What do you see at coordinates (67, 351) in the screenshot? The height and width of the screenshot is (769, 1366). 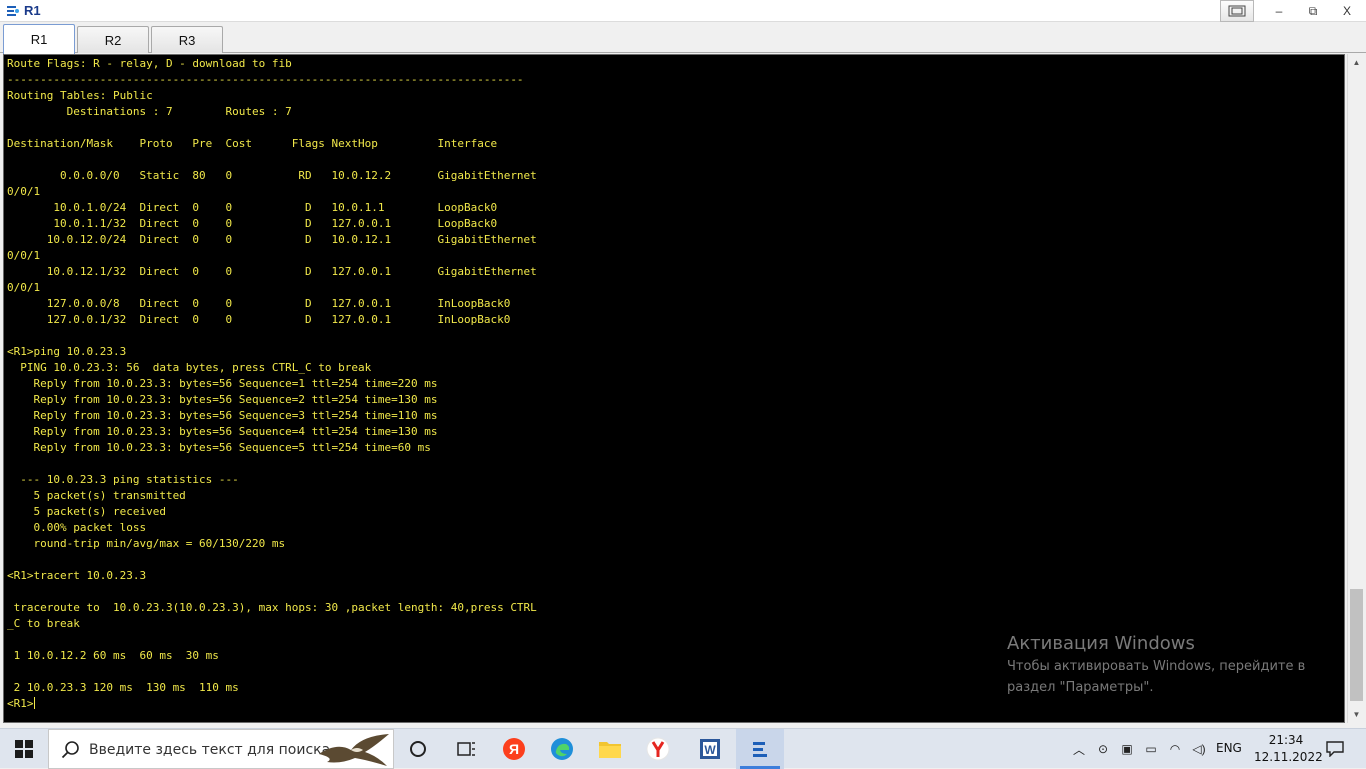 I see `terminal-line: <R1>ping 10.0.23.3` at bounding box center [67, 351].